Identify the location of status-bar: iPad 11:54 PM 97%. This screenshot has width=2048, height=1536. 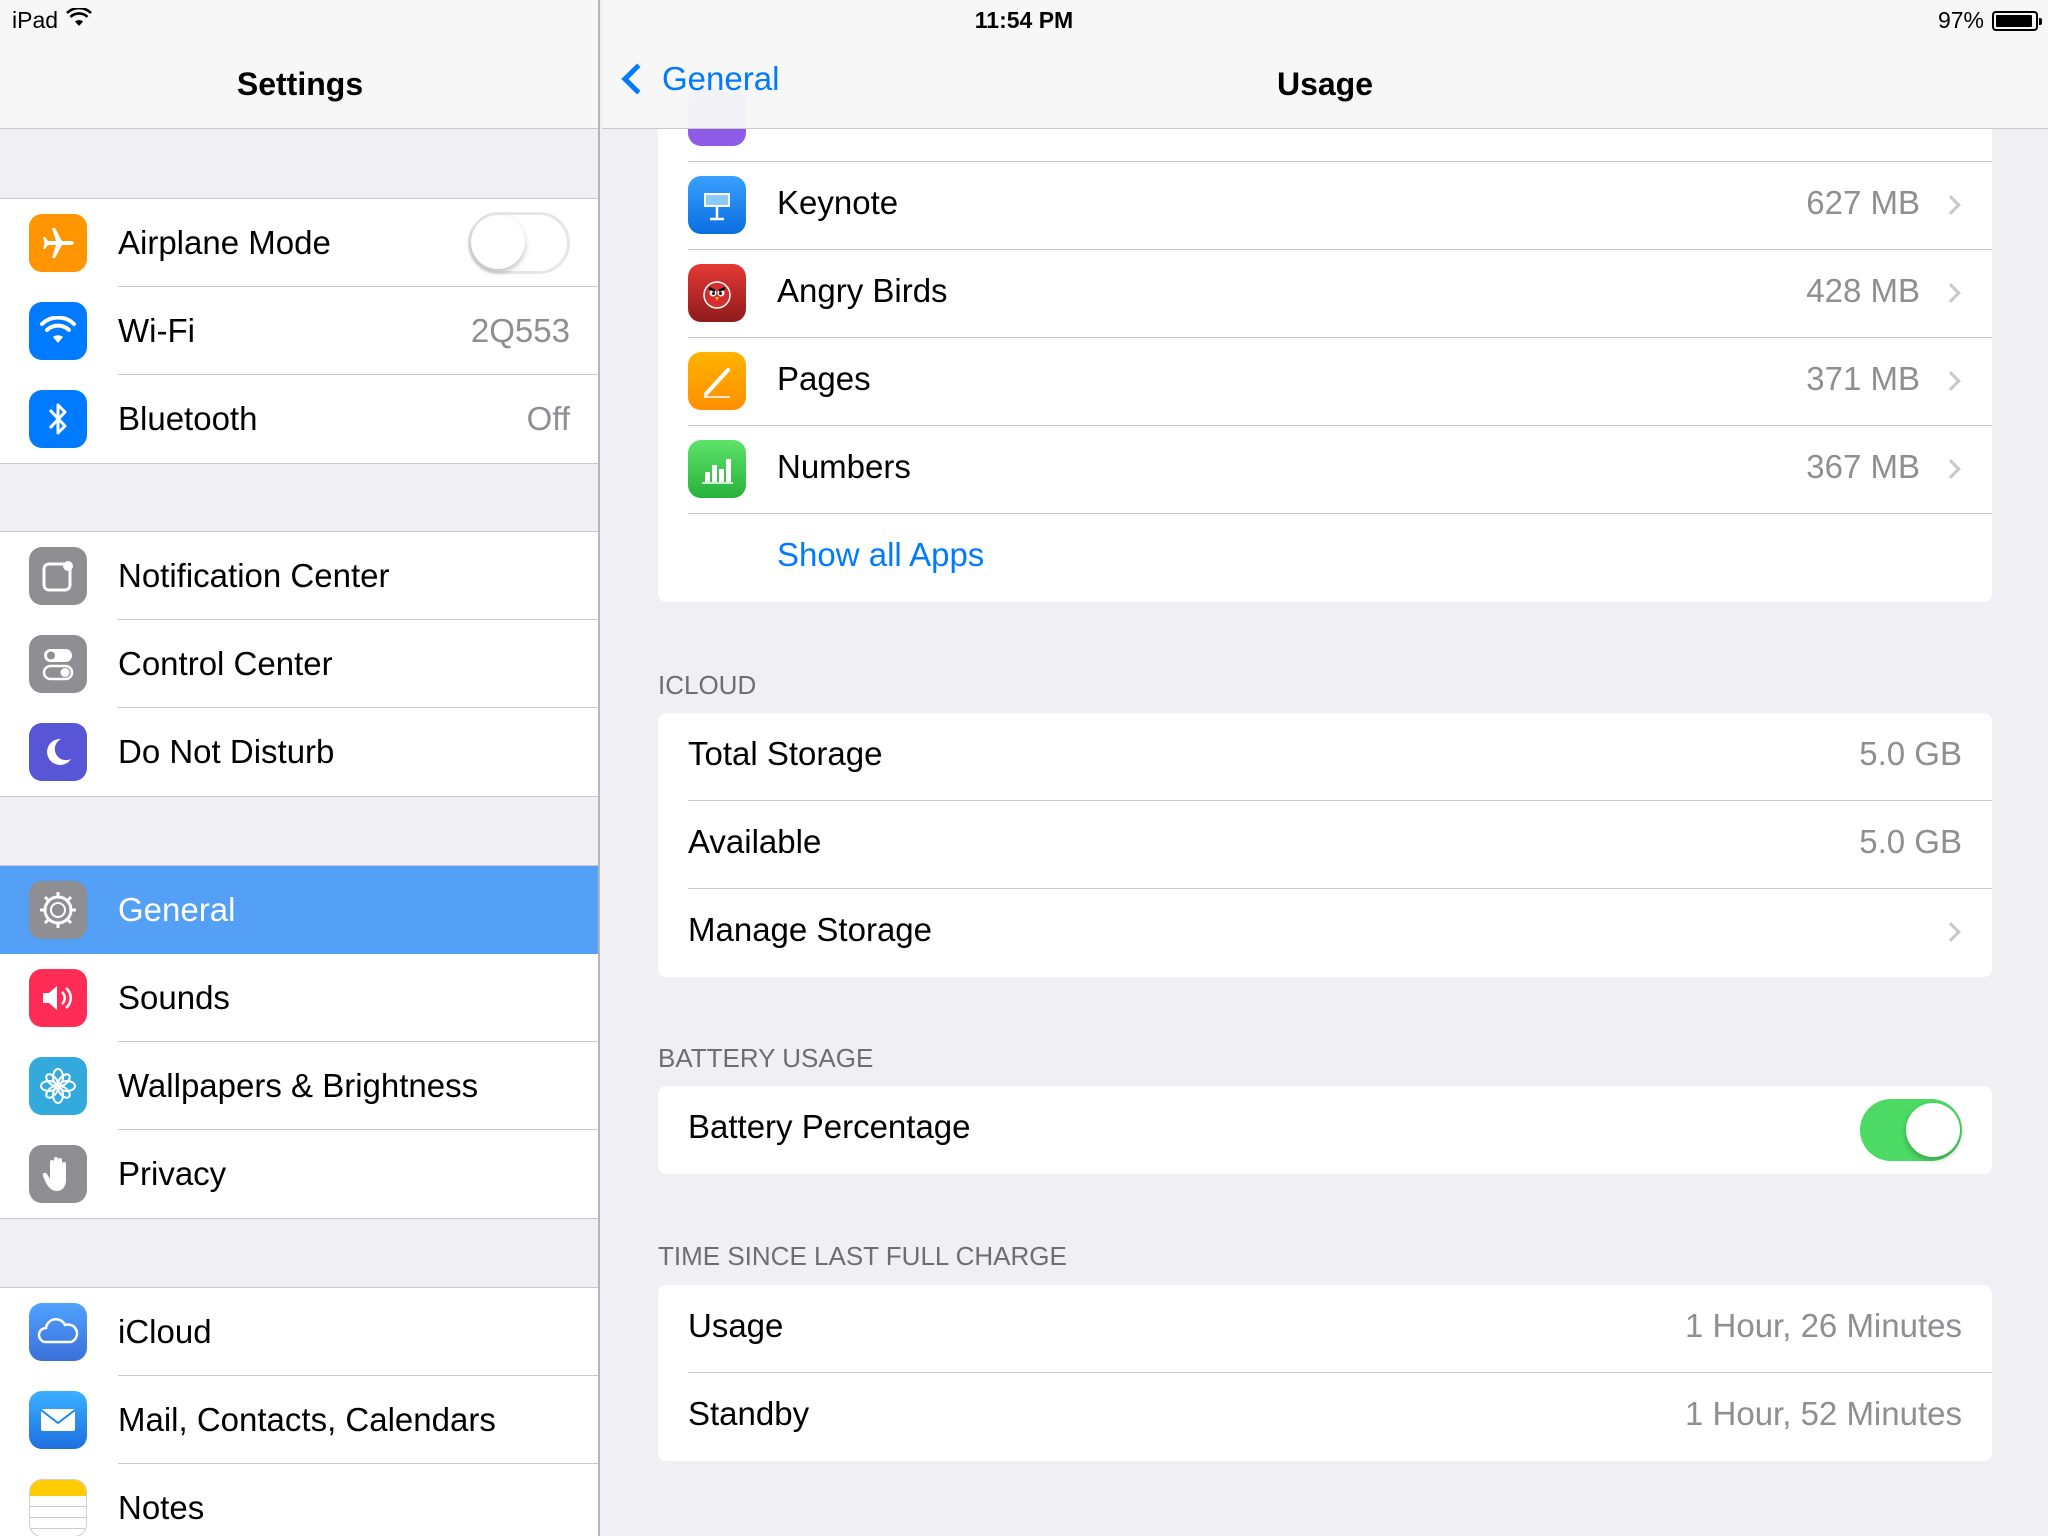
(1024, 20).